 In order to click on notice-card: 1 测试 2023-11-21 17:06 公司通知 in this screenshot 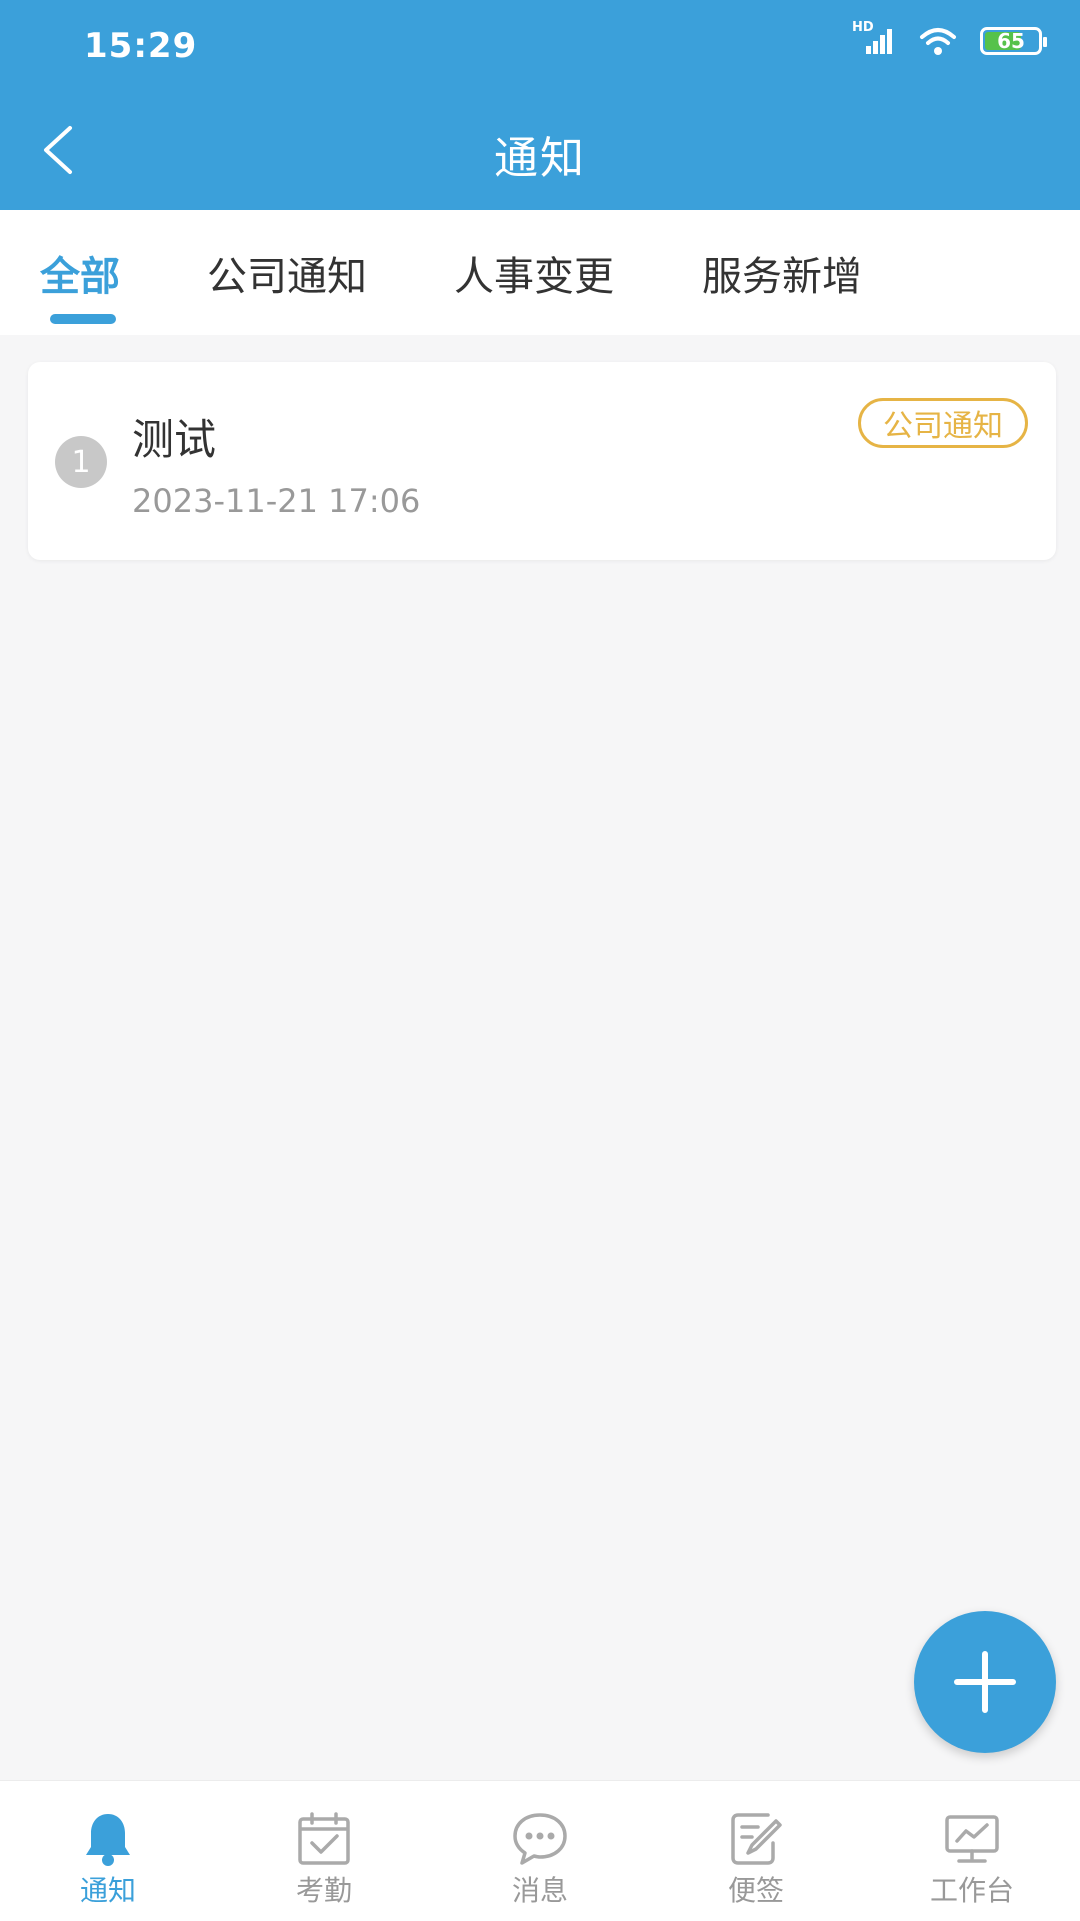, I will do `click(542, 461)`.